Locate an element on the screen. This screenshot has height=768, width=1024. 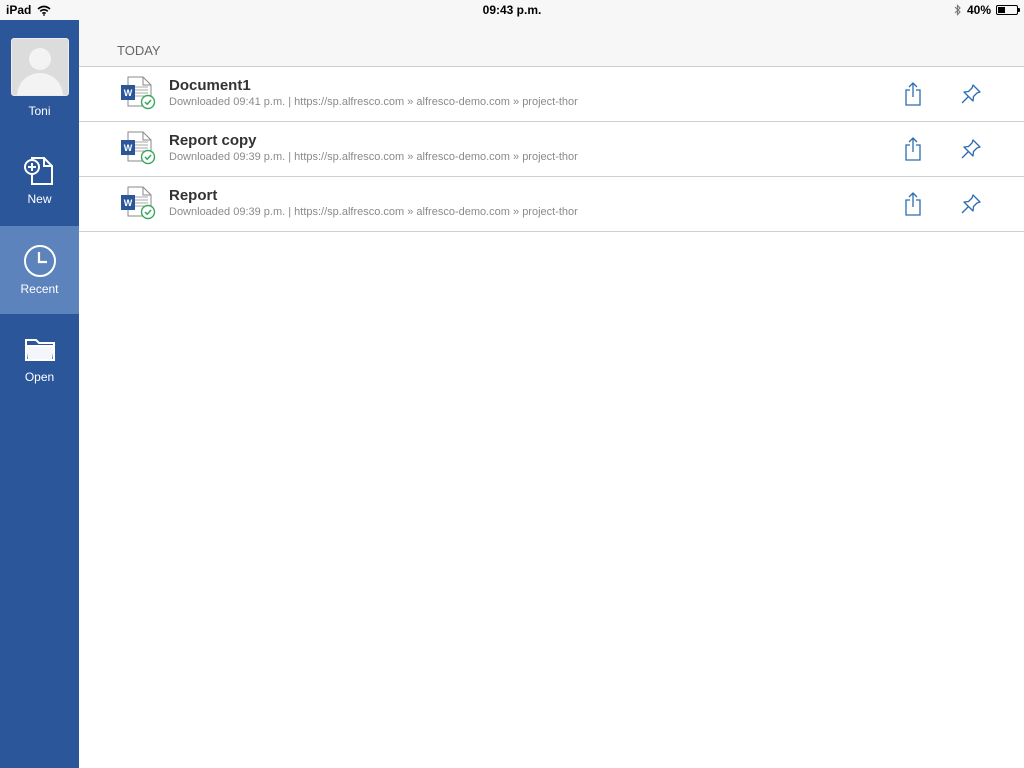
sidebar-item-new: New is located at coordinates (39, 182).